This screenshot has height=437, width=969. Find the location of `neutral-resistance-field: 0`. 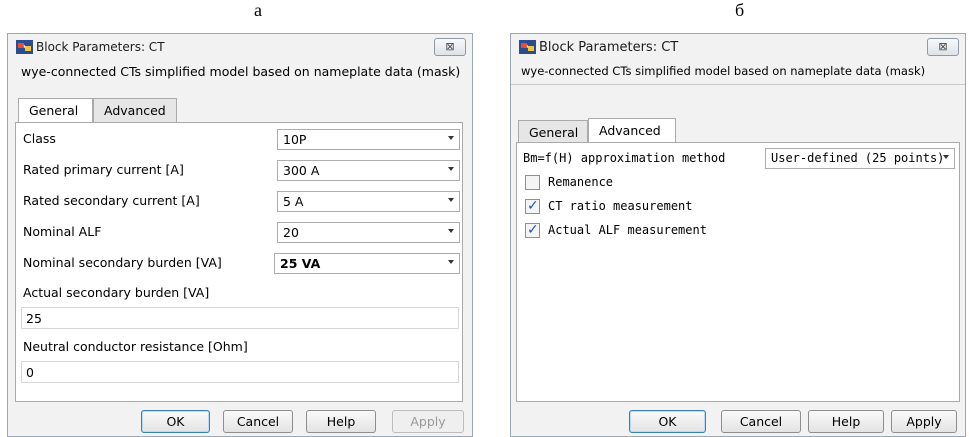

neutral-resistance-field: 0 is located at coordinates (240, 372).